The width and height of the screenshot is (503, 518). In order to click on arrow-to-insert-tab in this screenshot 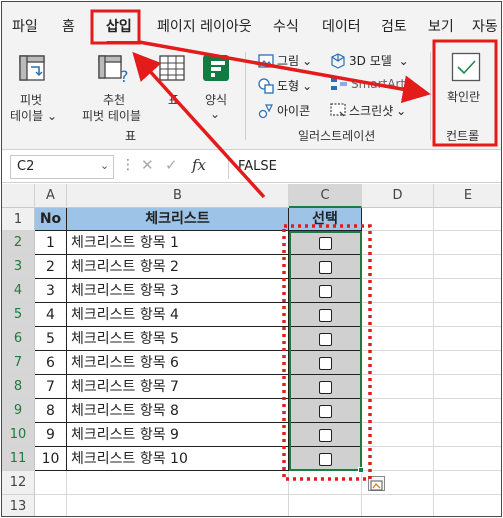, I will do `click(199, 125)`.